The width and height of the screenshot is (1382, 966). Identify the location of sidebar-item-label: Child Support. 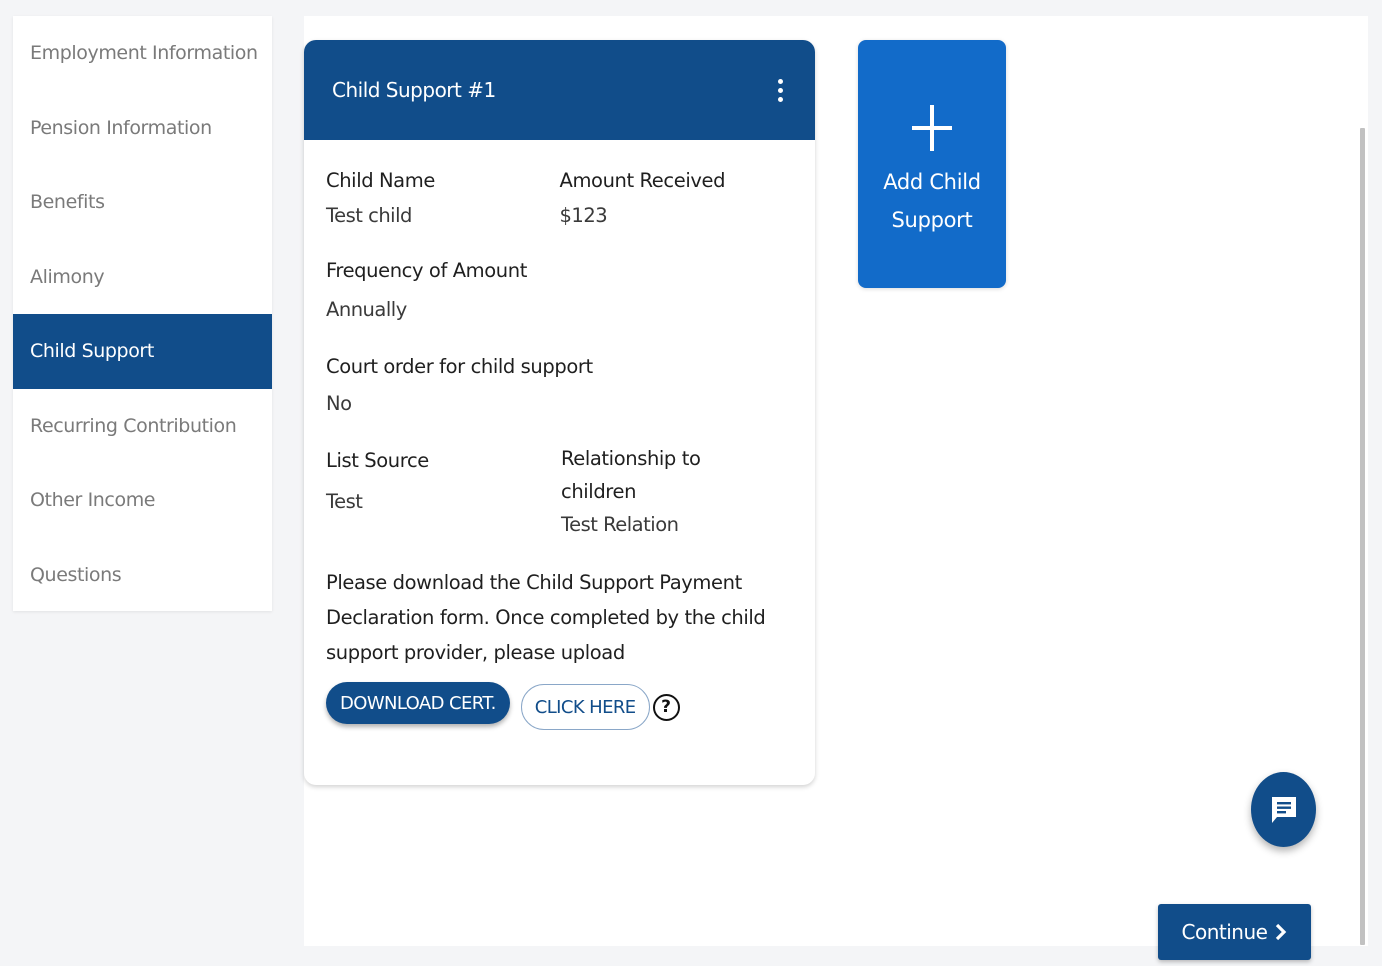
(92, 351).